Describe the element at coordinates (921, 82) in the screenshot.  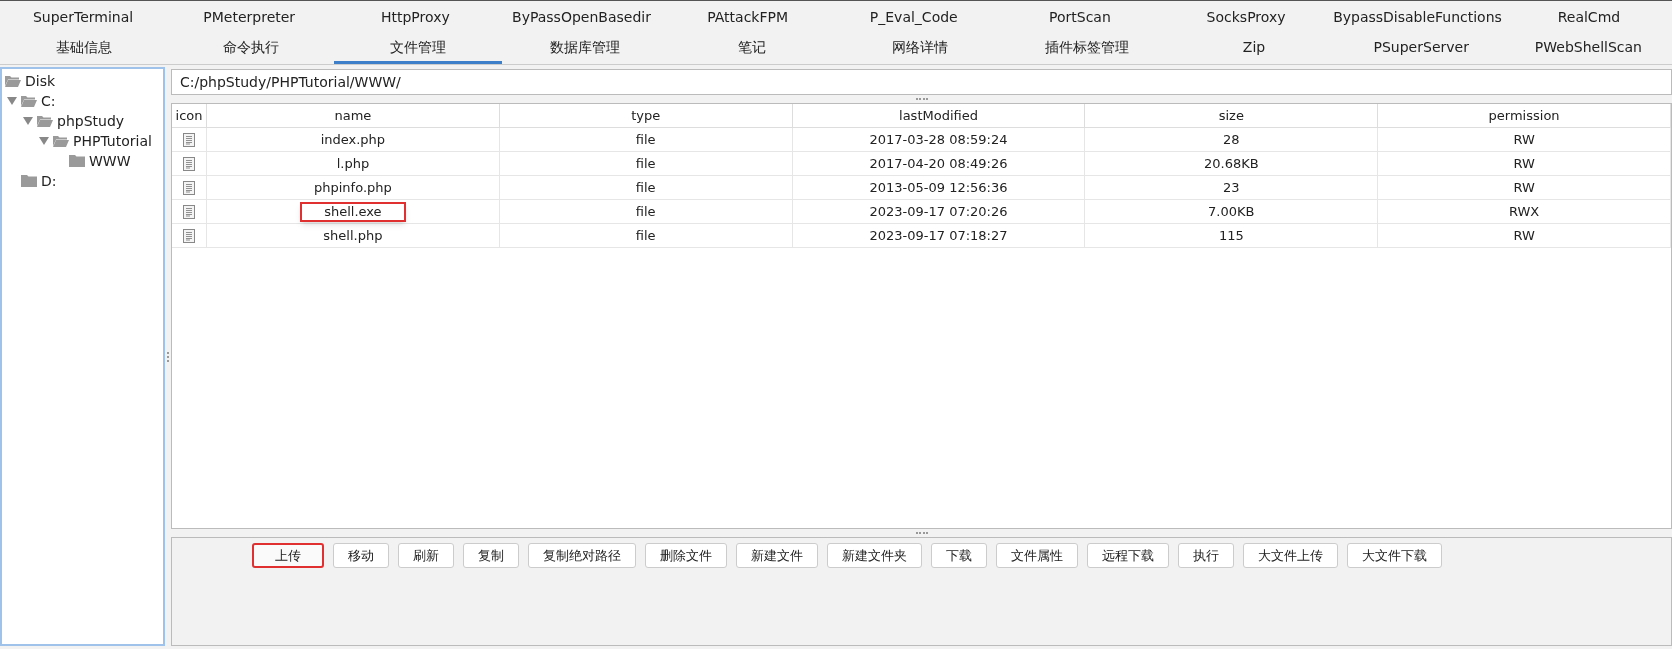
I see `path-field: C:/phpStudy/PHPTutorial/WWW/` at that location.